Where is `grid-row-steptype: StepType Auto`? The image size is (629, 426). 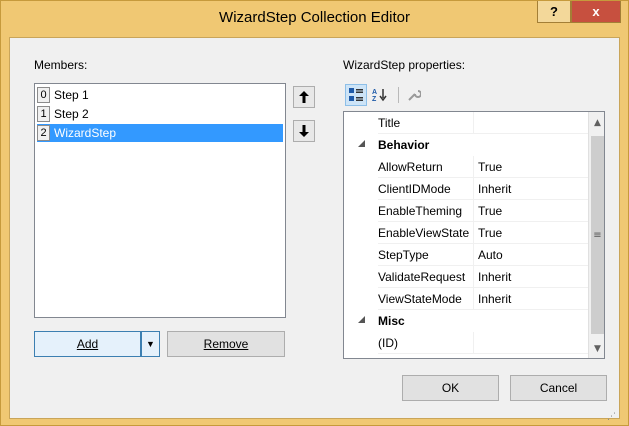 grid-row-steptype: StepType Auto is located at coordinates (466, 255).